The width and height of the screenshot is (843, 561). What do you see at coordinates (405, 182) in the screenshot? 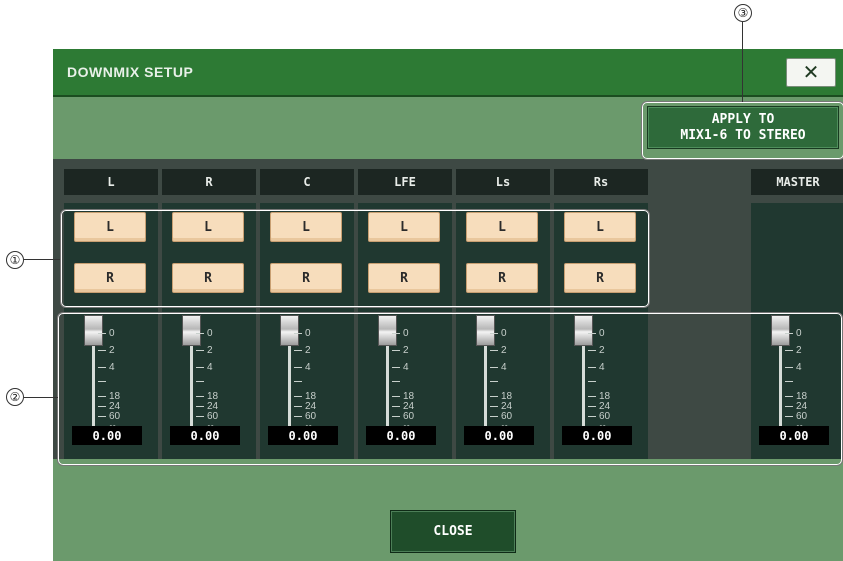
I see `channel-header-lfe: LFE` at bounding box center [405, 182].